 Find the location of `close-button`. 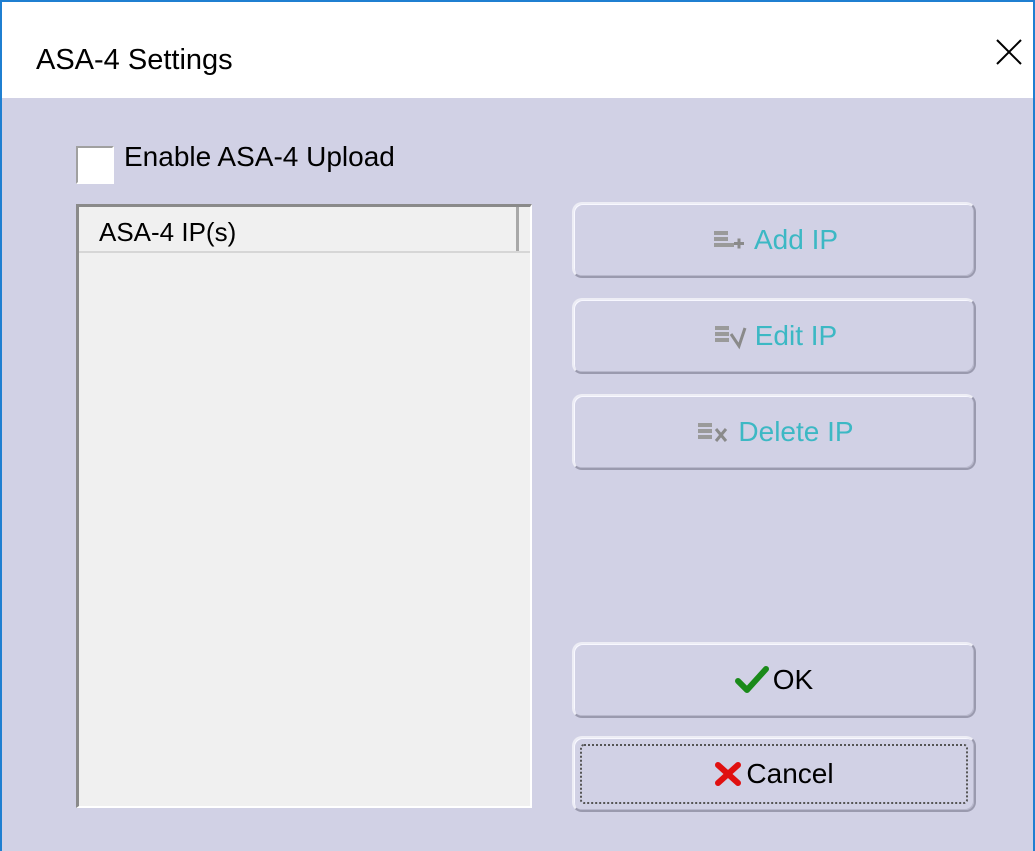

close-button is located at coordinates (1009, 52).